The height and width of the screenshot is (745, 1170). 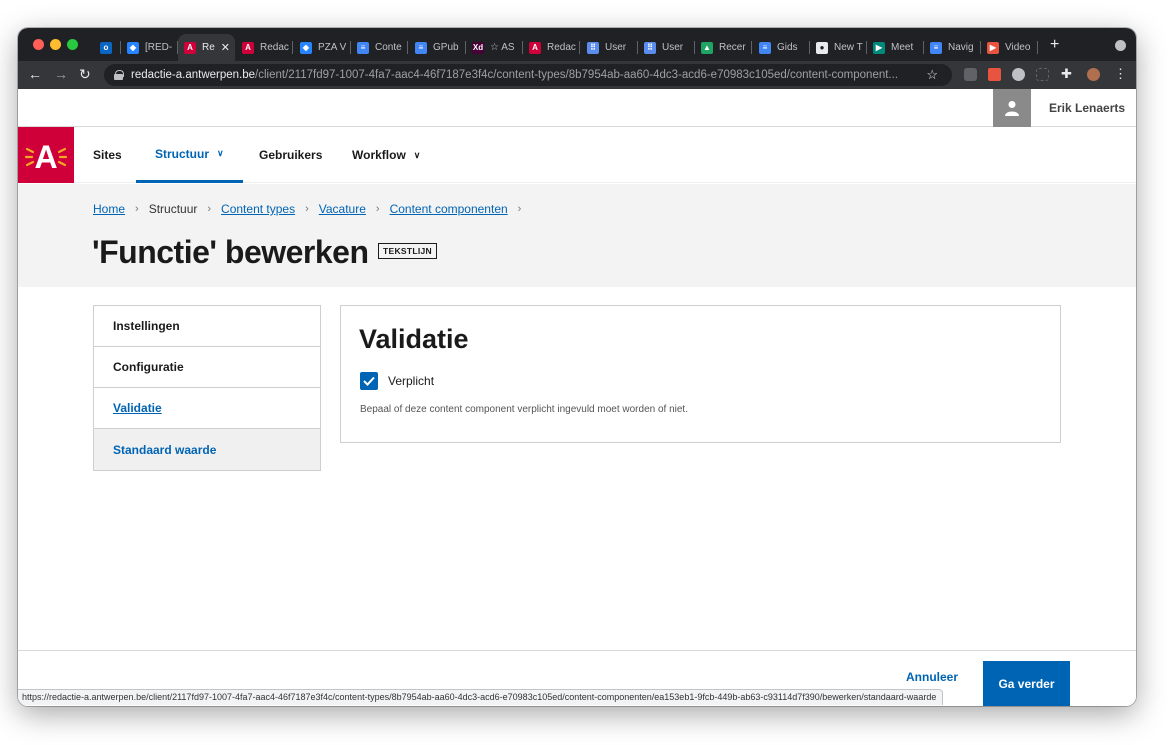 What do you see at coordinates (119, 75) in the screenshot?
I see `lock-icon` at bounding box center [119, 75].